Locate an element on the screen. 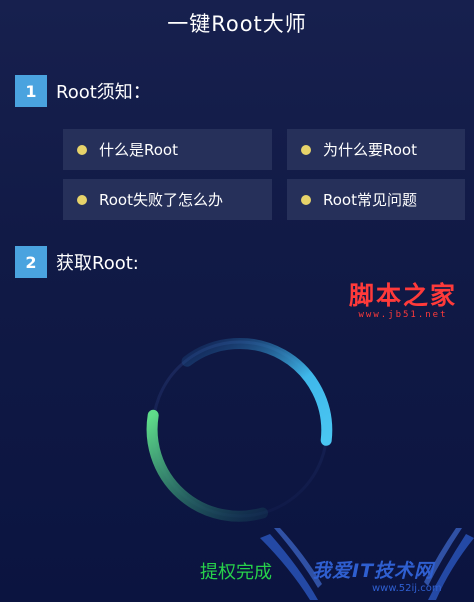  watermark-url: www.52ij.com is located at coordinates (407, 588).